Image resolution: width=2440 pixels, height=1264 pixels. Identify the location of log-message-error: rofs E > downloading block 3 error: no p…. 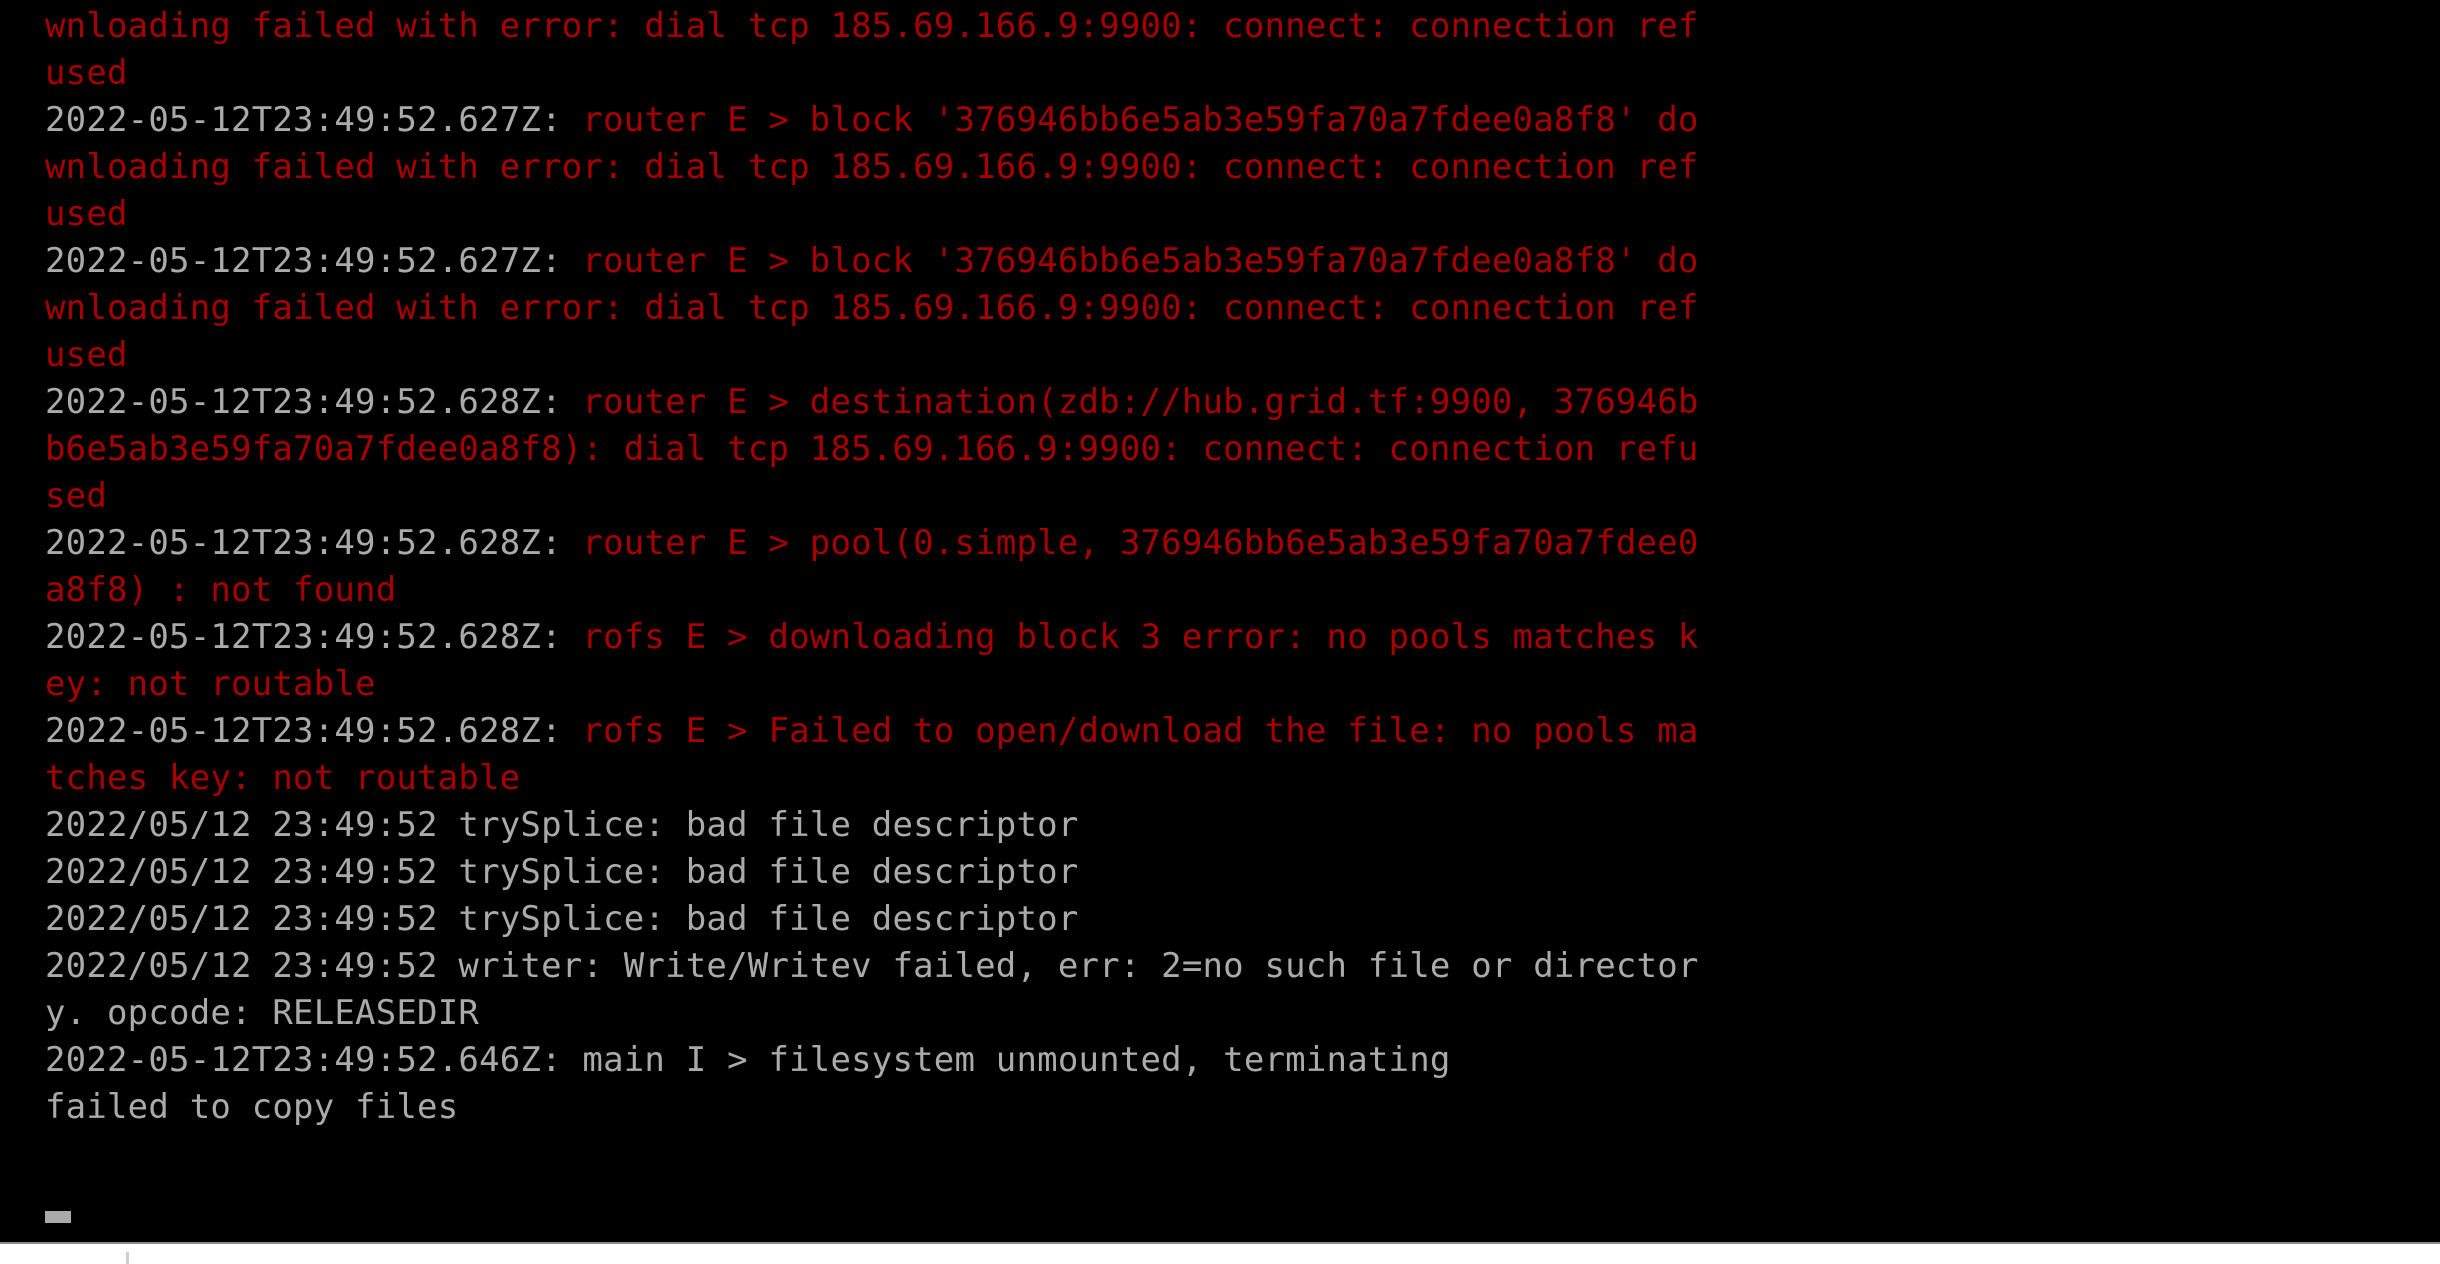
(1130, 637).